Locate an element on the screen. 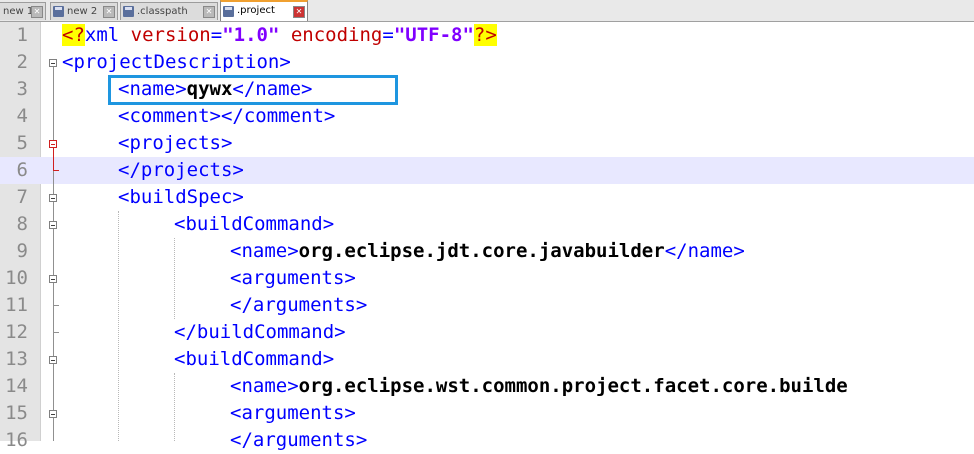 Image resolution: width=974 pixels, height=454 pixels. code-text: </arguments> is located at coordinates (299, 305).